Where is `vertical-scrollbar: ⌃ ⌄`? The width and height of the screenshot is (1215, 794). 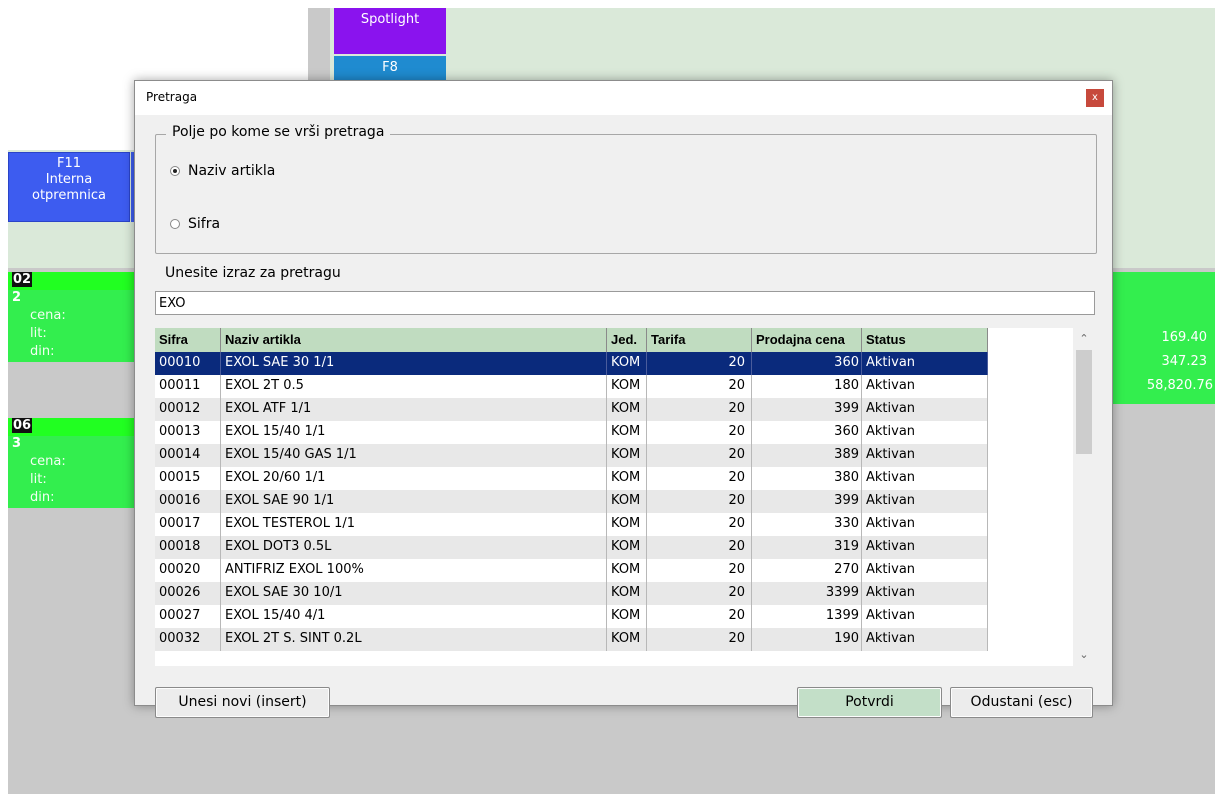 vertical-scrollbar: ⌃ ⌄ is located at coordinates (1084, 497).